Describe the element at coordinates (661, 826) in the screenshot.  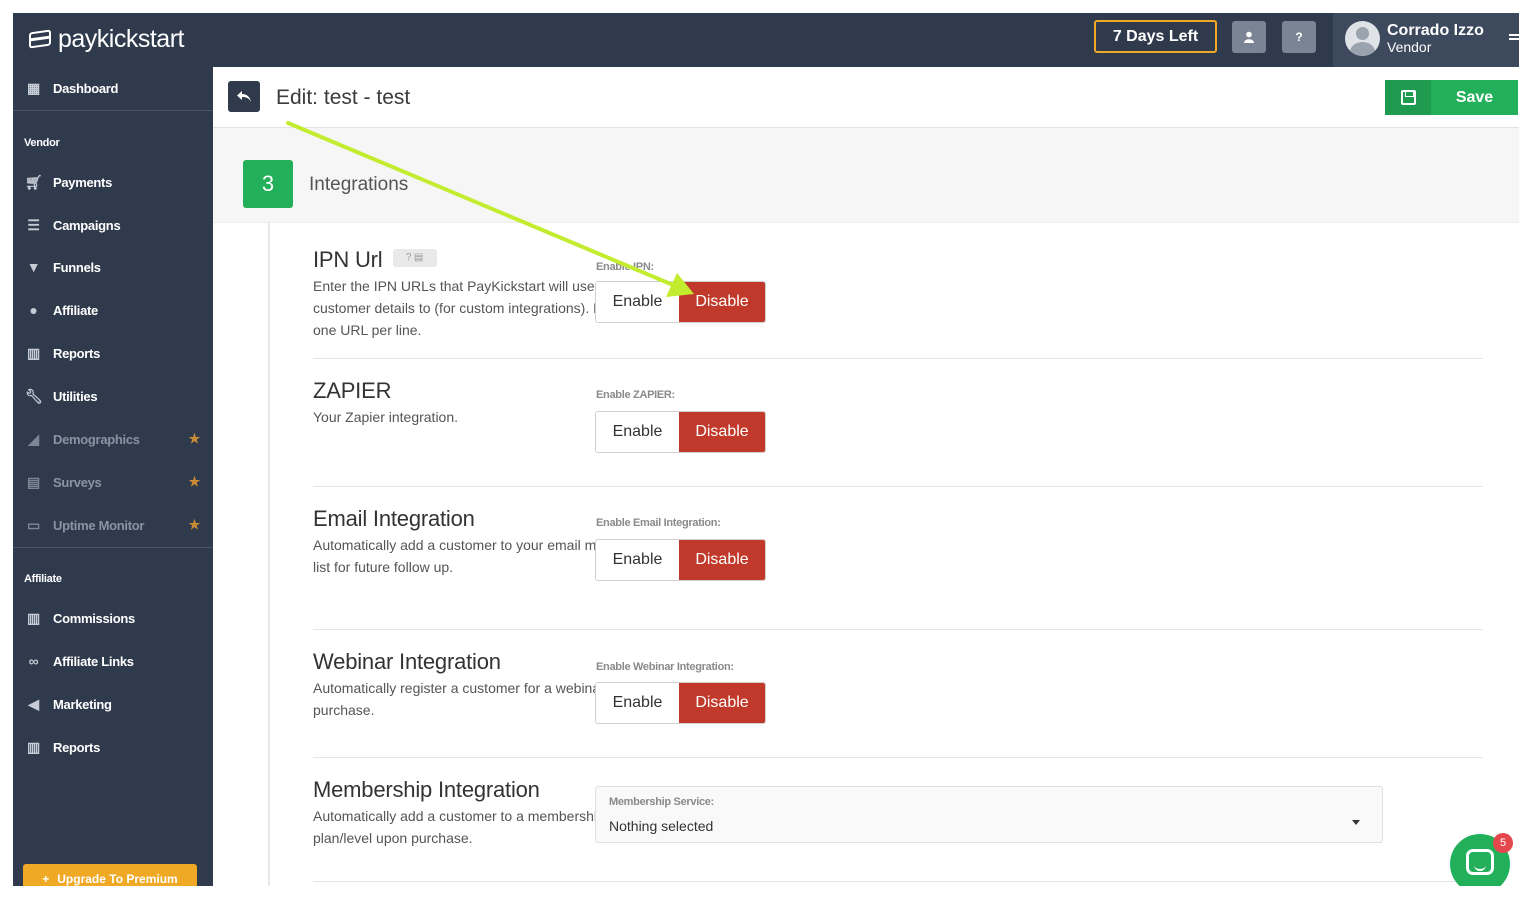
I see `select-value: Nothing selected` at that location.